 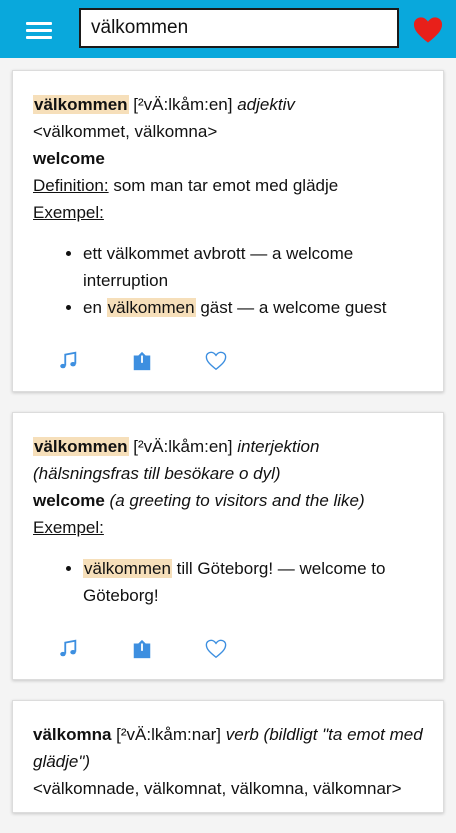 I want to click on top-bar, so click(x=228, y=29).